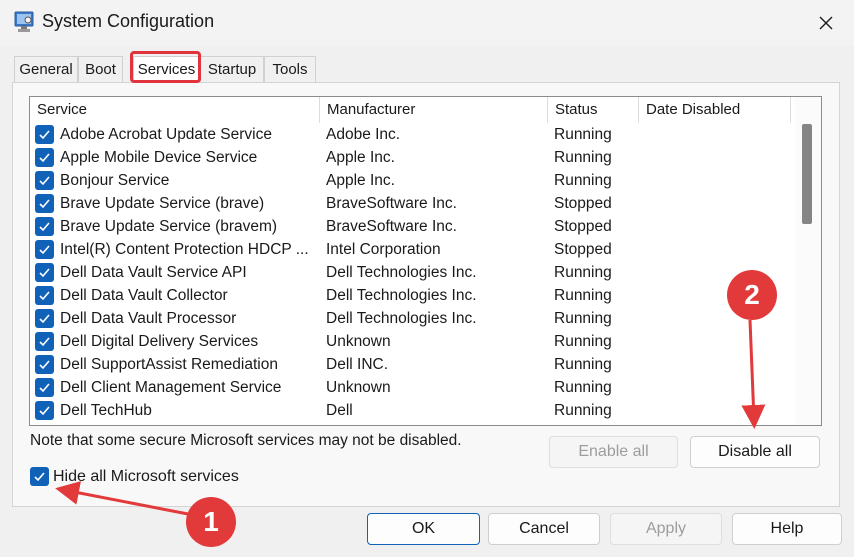 Image resolution: width=854 pixels, height=557 pixels. What do you see at coordinates (166, 69) in the screenshot?
I see `tab-services: Services` at bounding box center [166, 69].